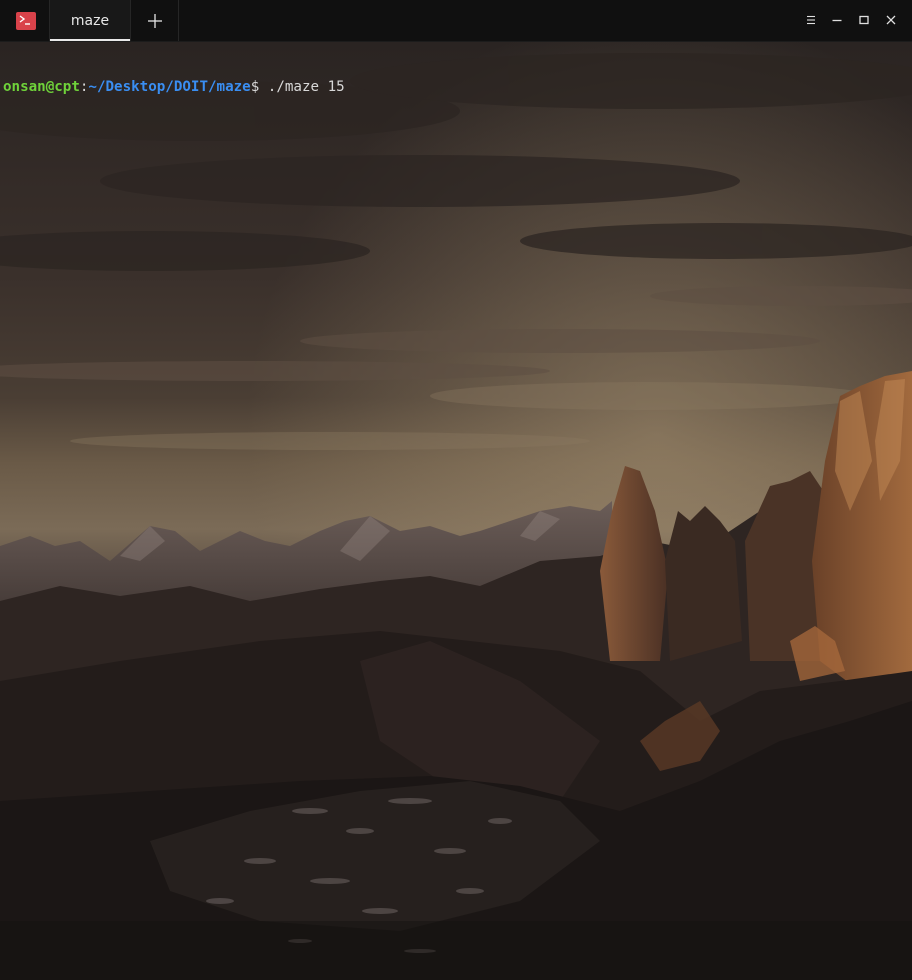  I want to click on menu-button, so click(811, 20).